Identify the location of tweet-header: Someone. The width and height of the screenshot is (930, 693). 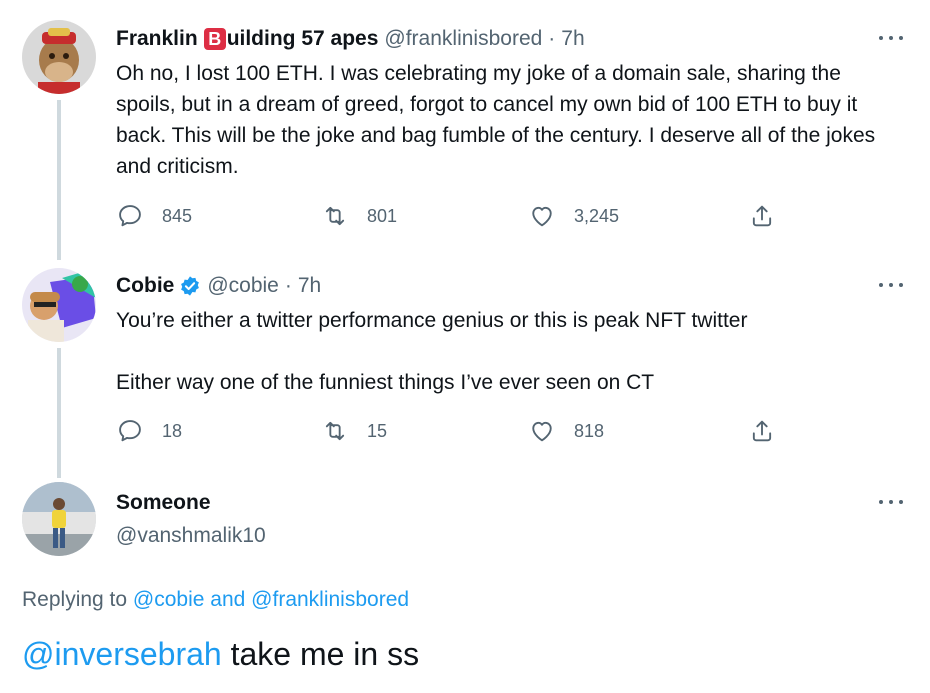
(163, 503).